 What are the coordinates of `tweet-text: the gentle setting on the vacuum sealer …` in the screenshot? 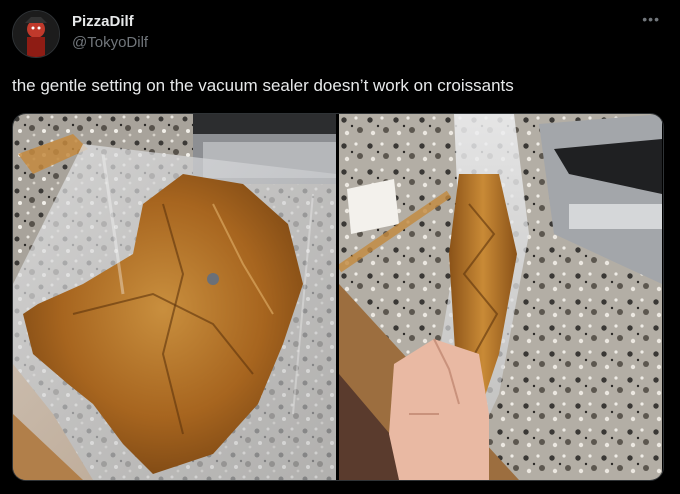 It's located at (263, 85).